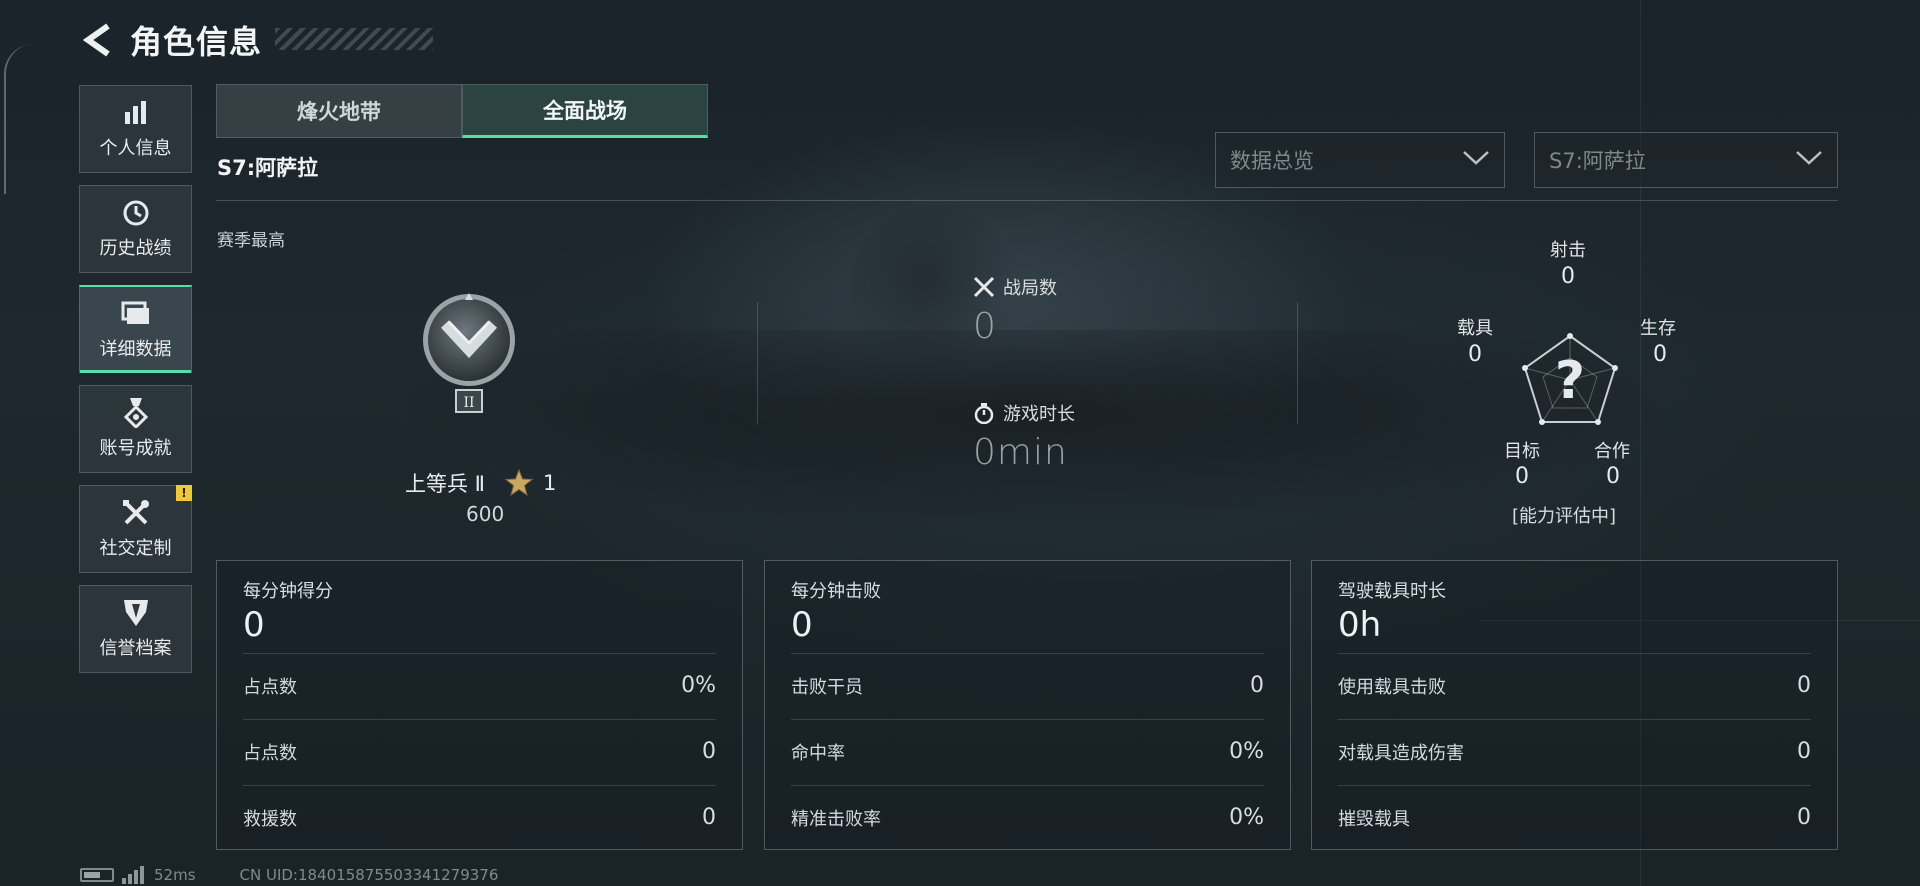  What do you see at coordinates (196, 42) in the screenshot?
I see `page-title: 角色信息` at bounding box center [196, 42].